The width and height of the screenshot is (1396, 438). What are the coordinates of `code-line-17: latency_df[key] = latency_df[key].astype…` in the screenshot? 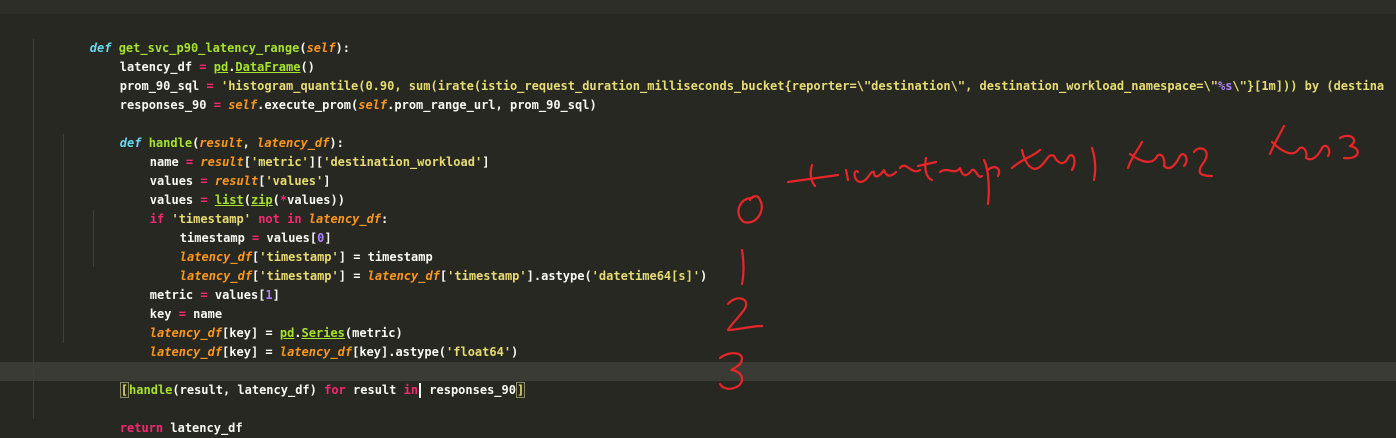 It's located at (698, 341).